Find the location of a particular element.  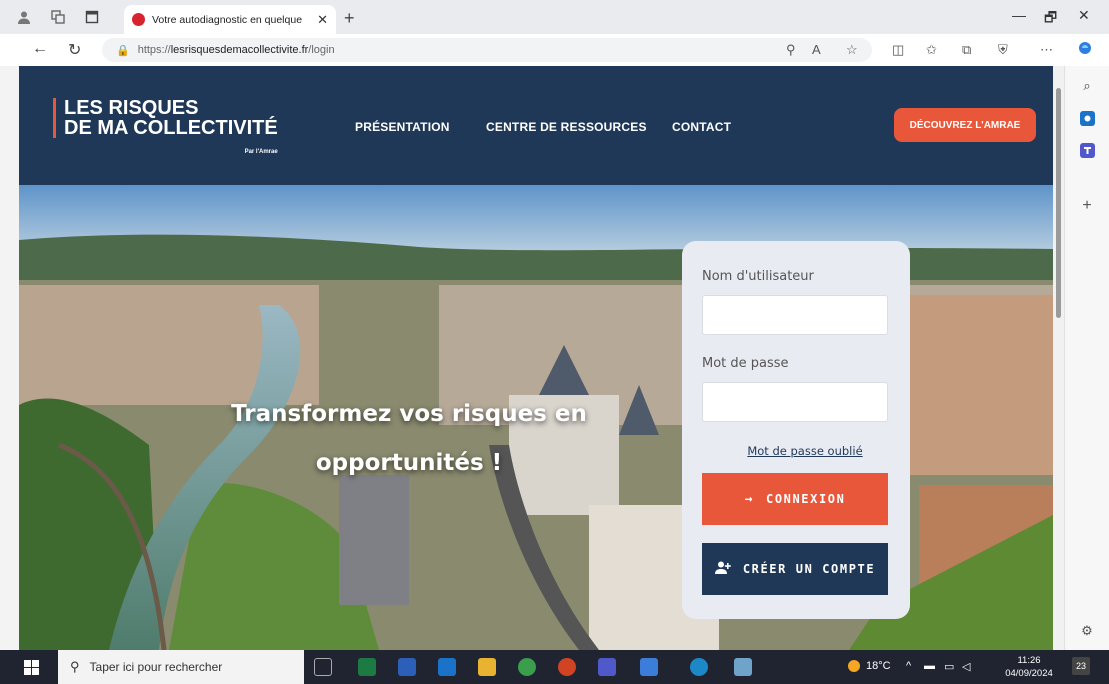

clock-date: 04/09/2024 is located at coordinates (1029, 673).